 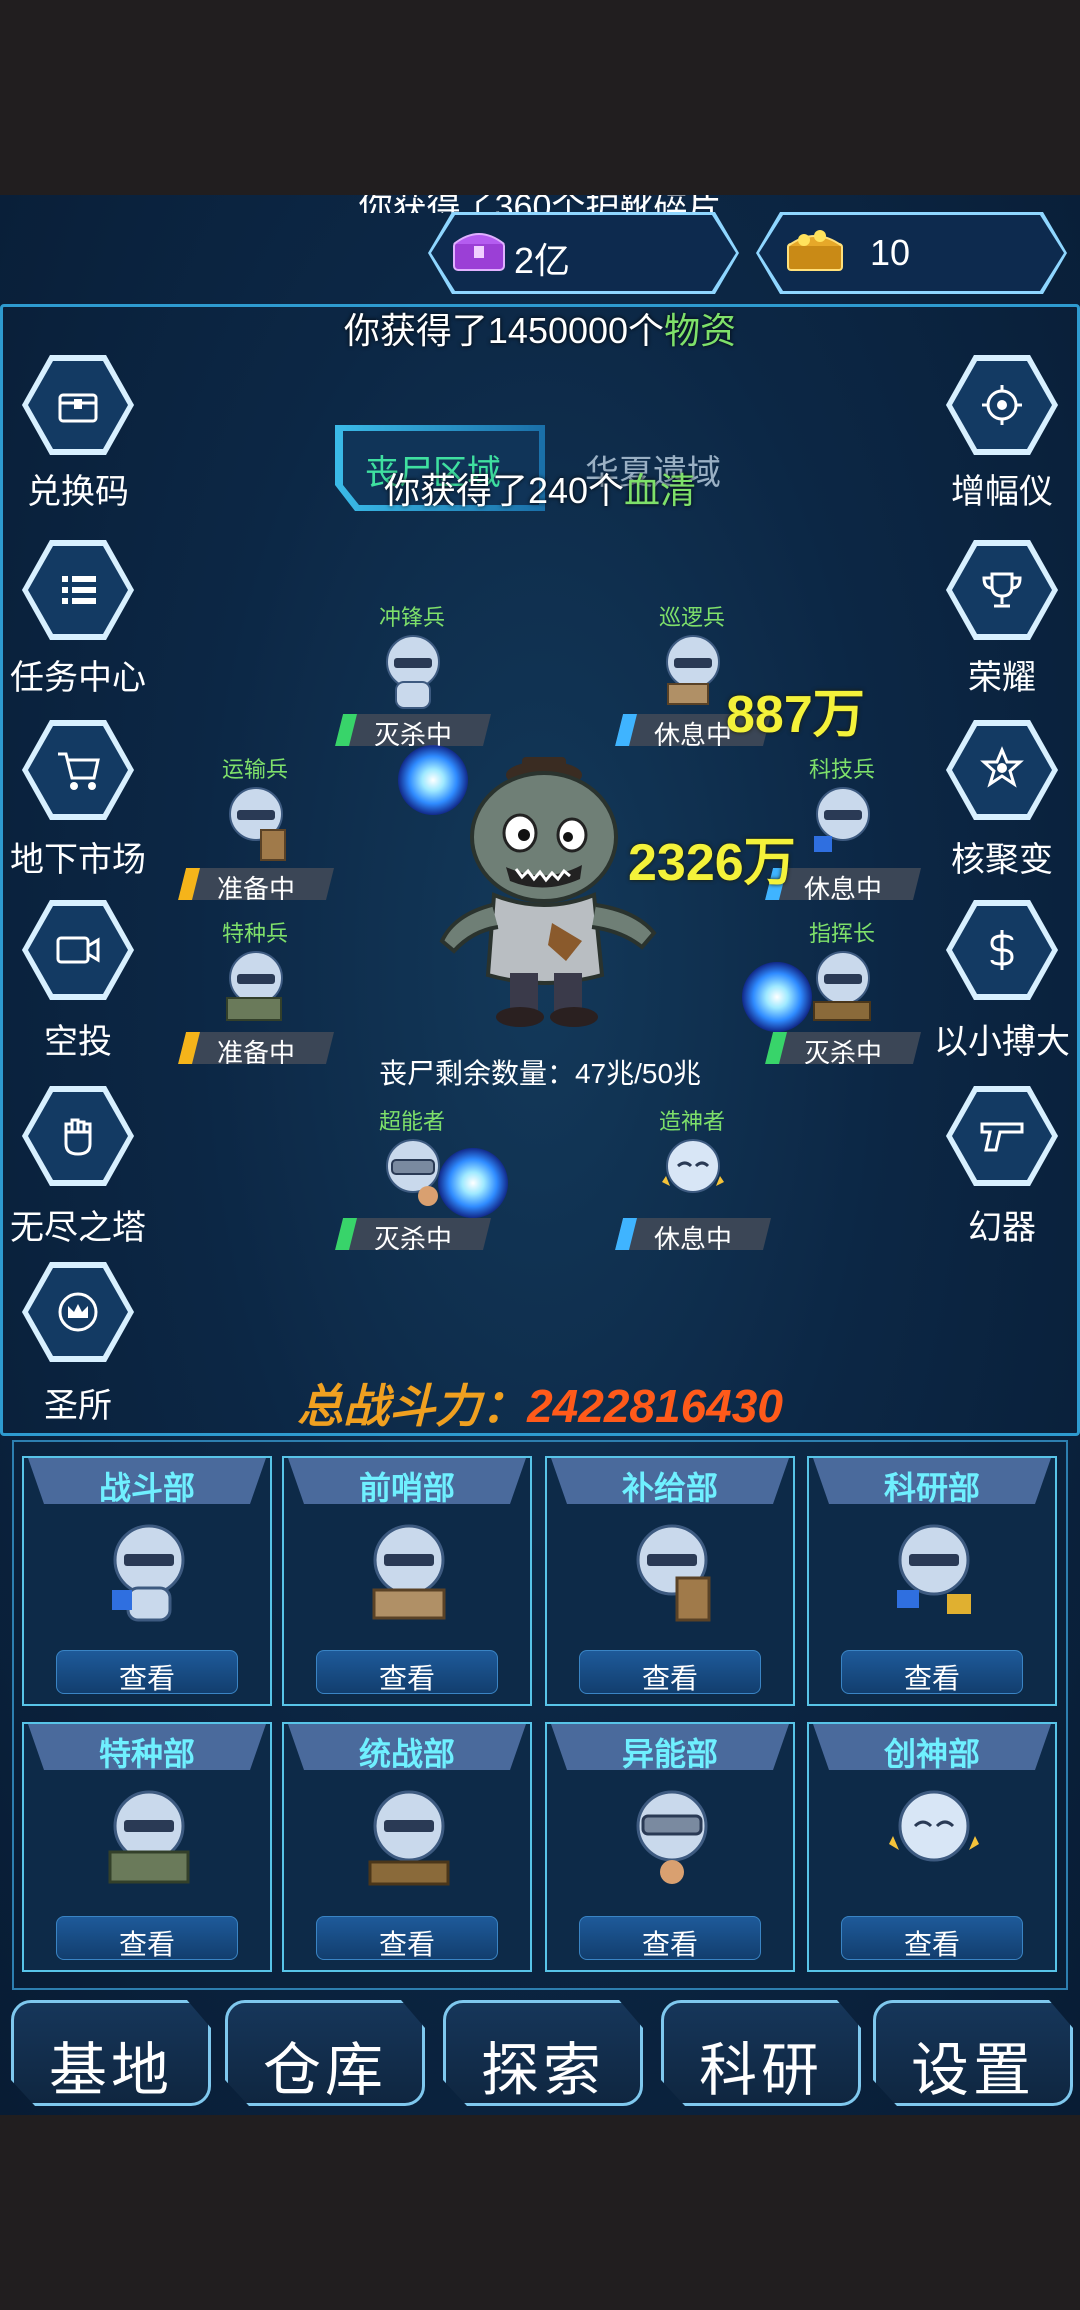 I want to click on phantom-gear-label: 幻器, so click(x=1002, y=1228).